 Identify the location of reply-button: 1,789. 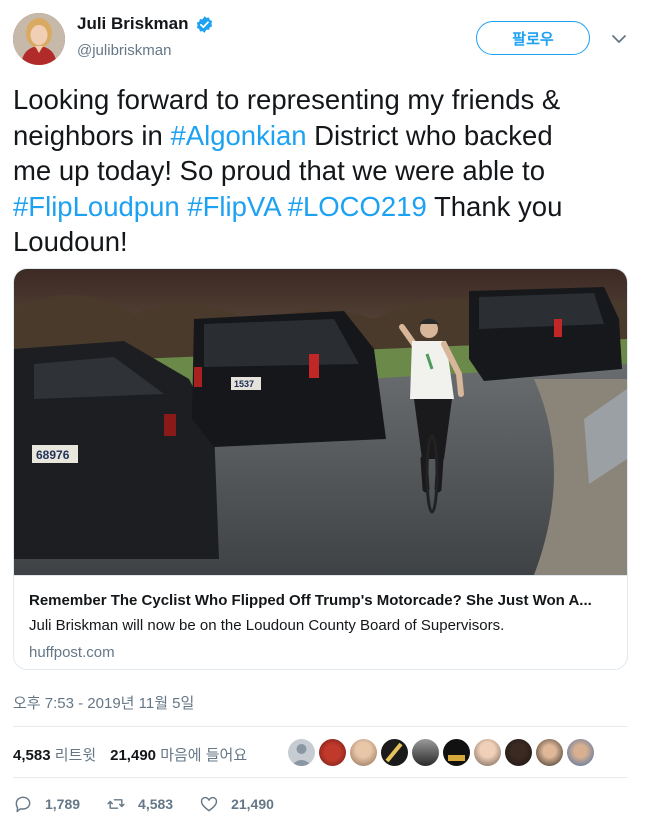
(46, 804).